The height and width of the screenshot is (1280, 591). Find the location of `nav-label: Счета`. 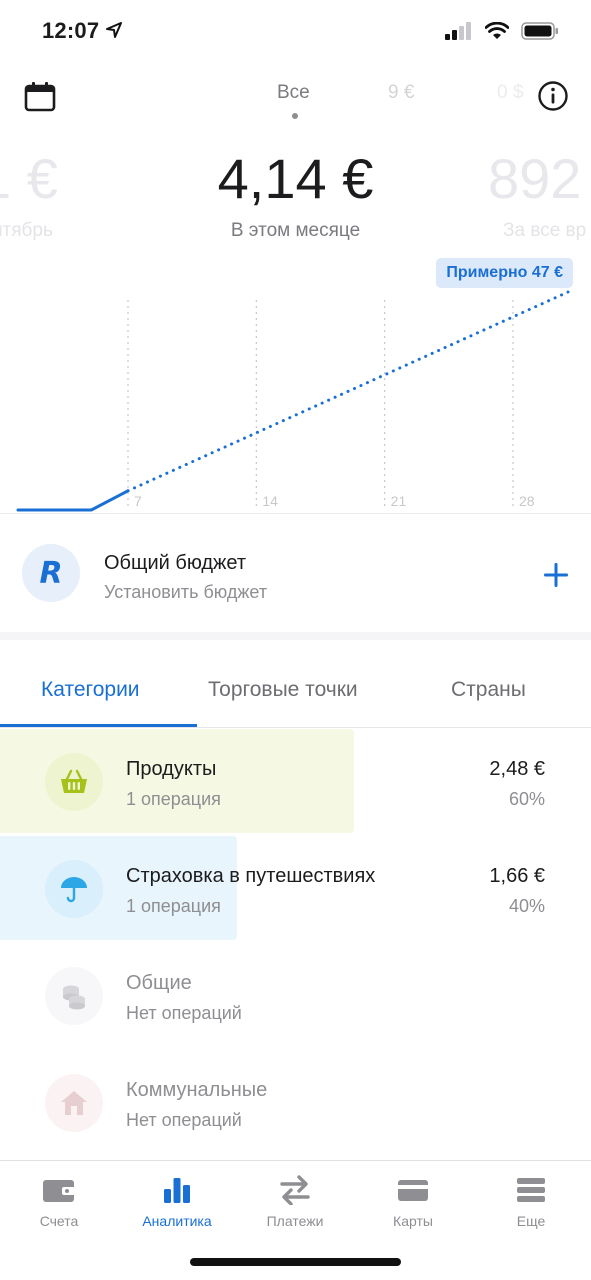

nav-label: Счета is located at coordinates (59, 1221).